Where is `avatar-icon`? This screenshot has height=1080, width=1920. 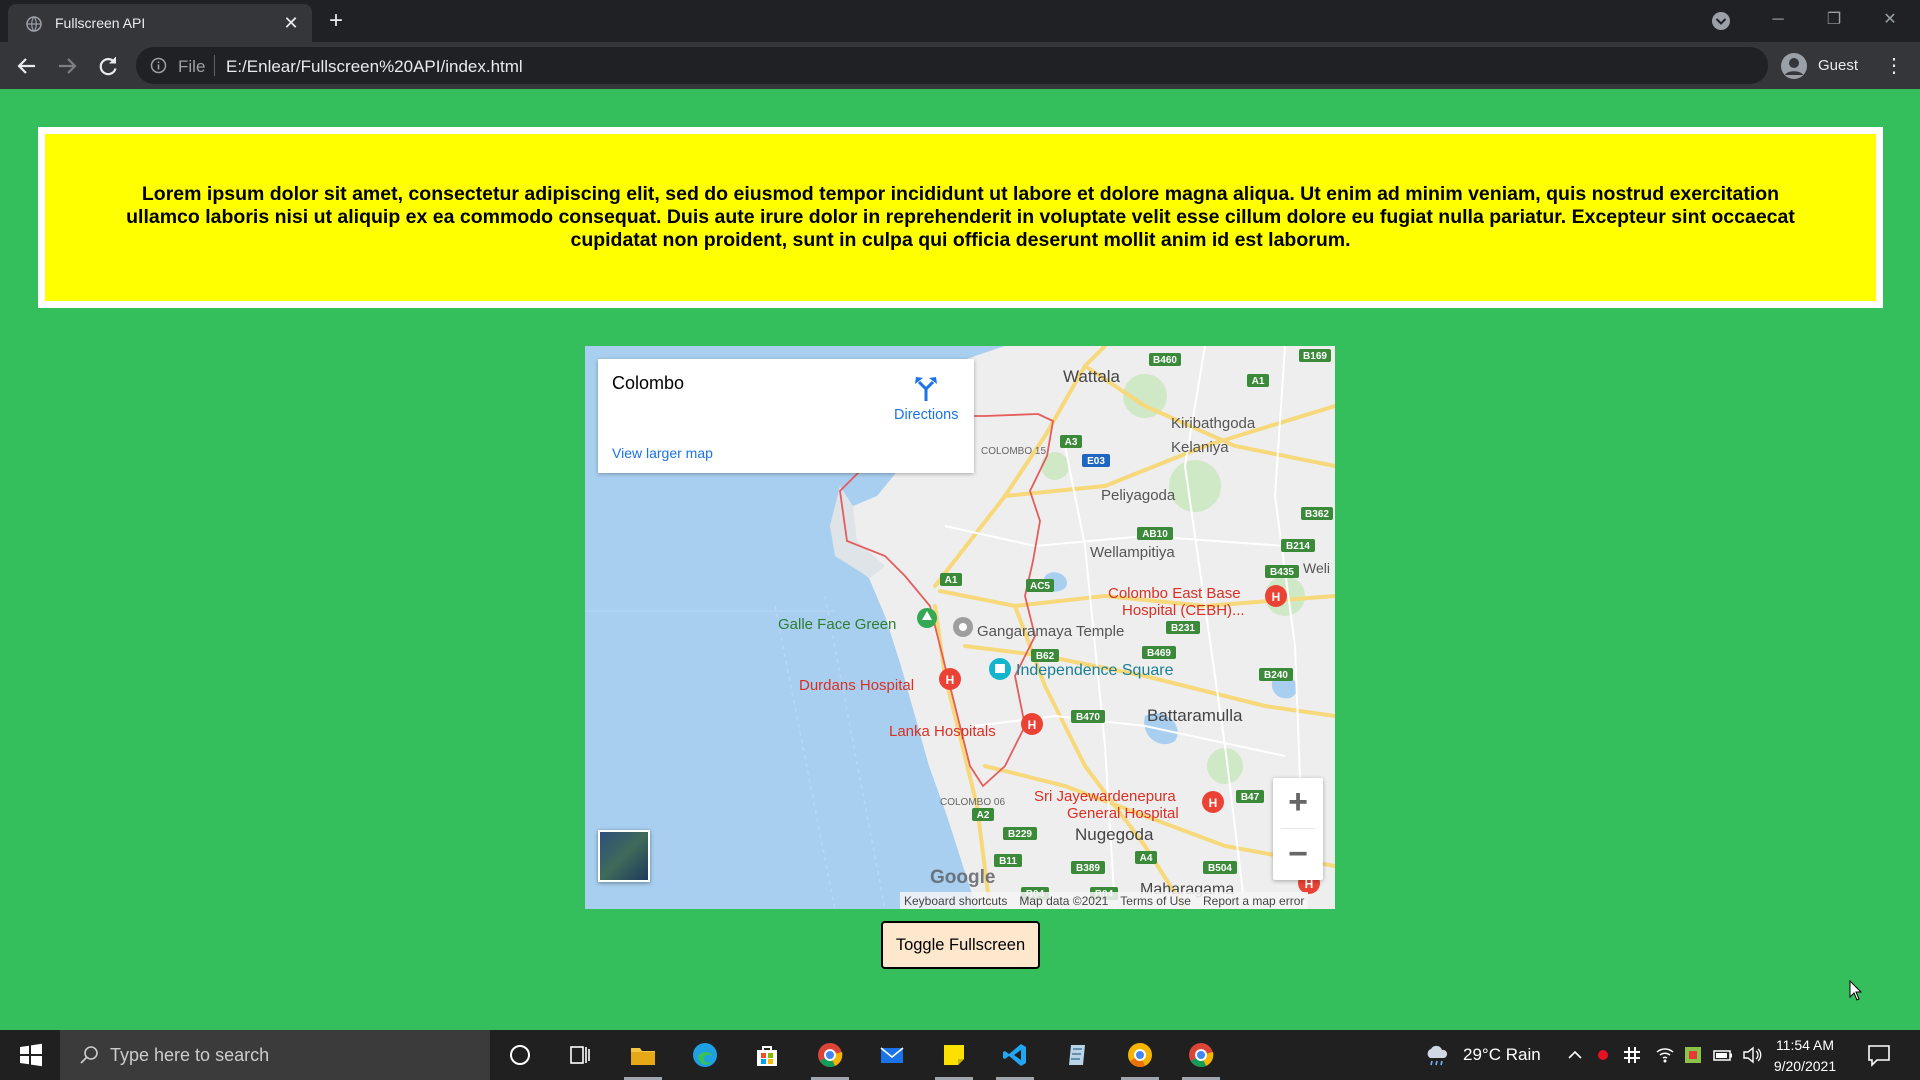
avatar-icon is located at coordinates (1794, 66).